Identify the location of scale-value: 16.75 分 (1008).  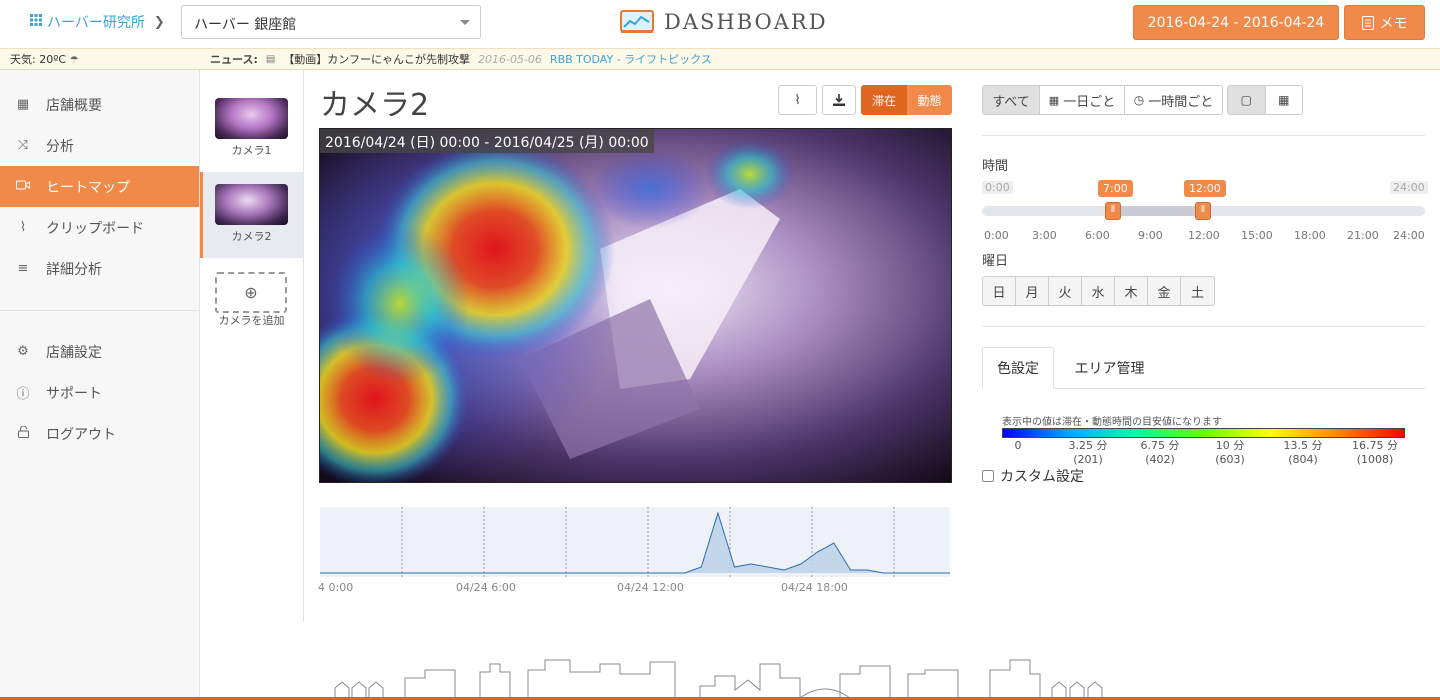
(1375, 453).